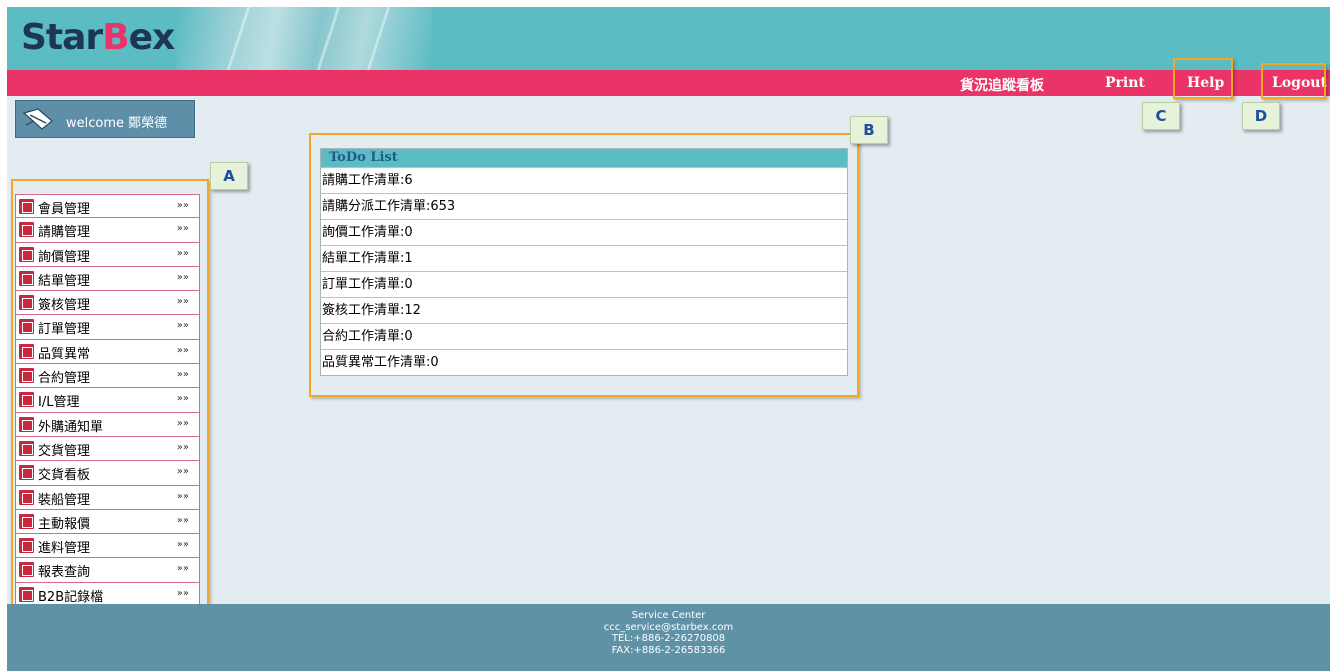 Image resolution: width=1330 pixels, height=671 pixels. What do you see at coordinates (107, 424) in the screenshot?
I see `menu-item: 外購通知單 »»` at bounding box center [107, 424].